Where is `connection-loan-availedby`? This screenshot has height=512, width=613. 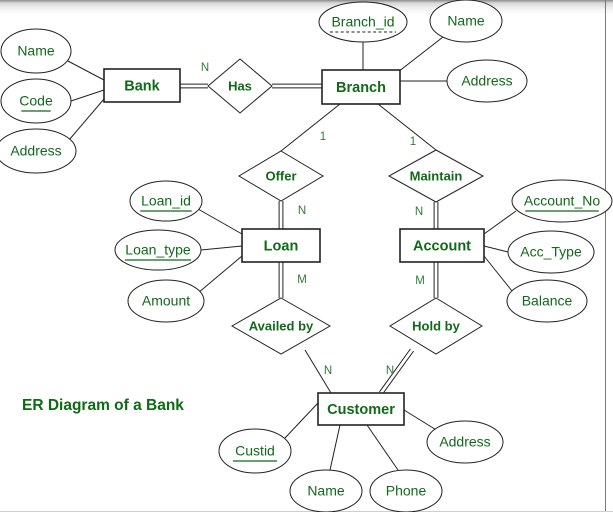
connection-loan-availedby is located at coordinates (281, 280).